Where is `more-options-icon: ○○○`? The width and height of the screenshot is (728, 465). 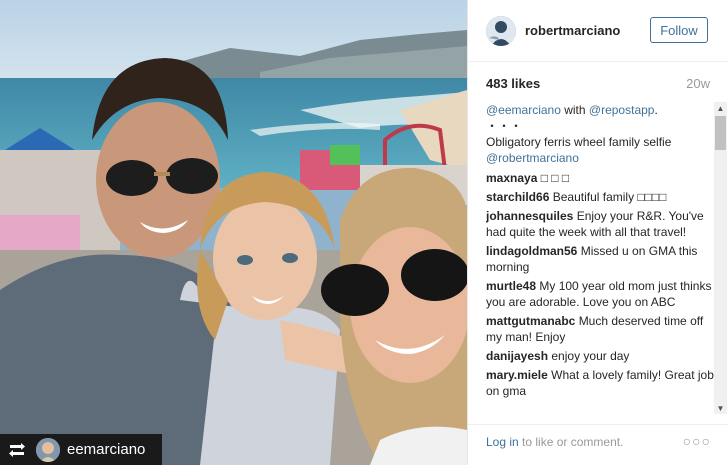
more-options-icon: ○○○ is located at coordinates (697, 441).